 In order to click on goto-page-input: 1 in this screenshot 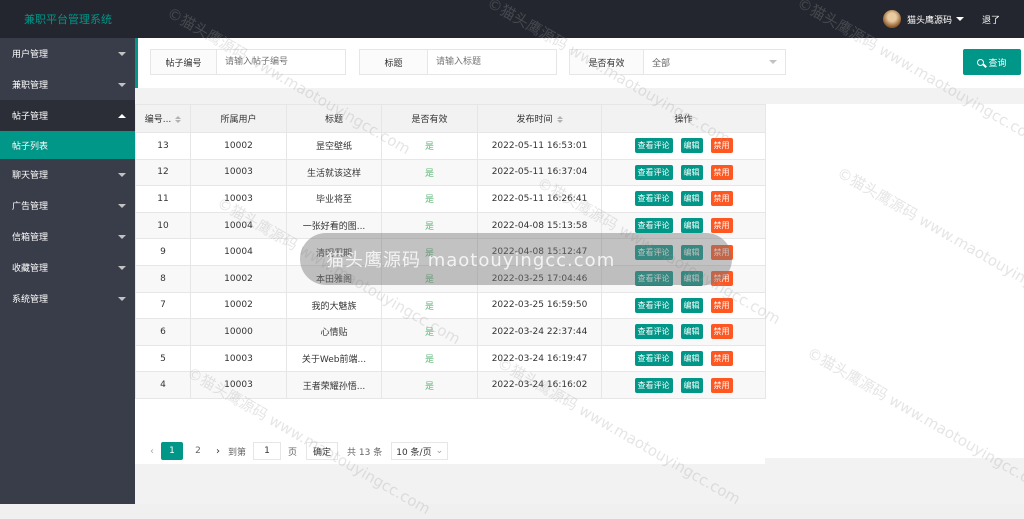, I will do `click(267, 451)`.